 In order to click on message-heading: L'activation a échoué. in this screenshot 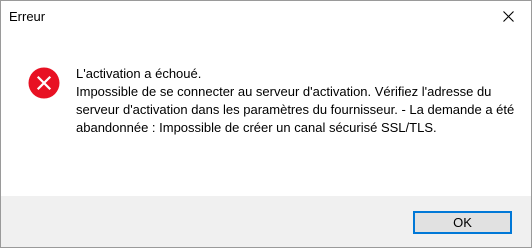, I will do `click(139, 73)`.